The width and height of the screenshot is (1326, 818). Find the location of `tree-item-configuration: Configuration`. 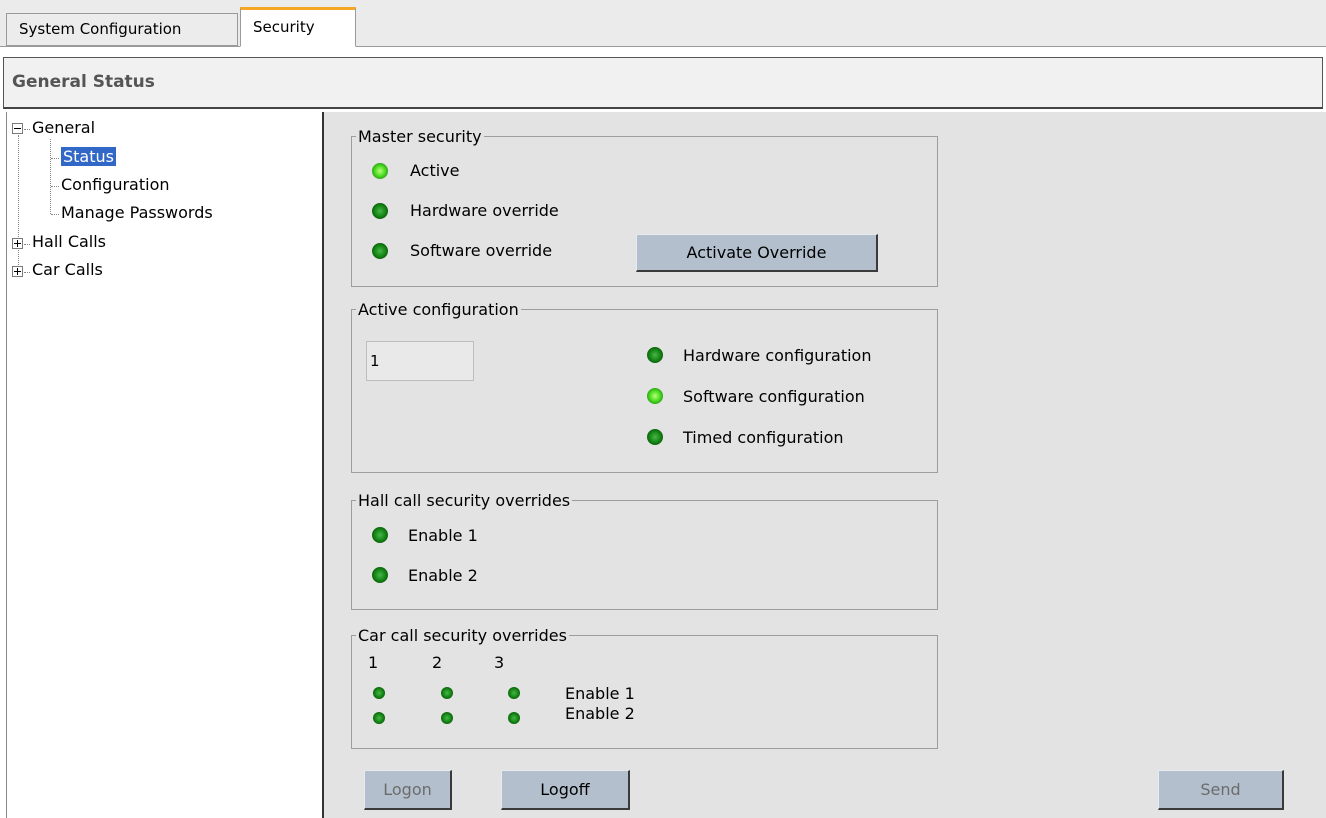

tree-item-configuration: Configuration is located at coordinates (115, 184).